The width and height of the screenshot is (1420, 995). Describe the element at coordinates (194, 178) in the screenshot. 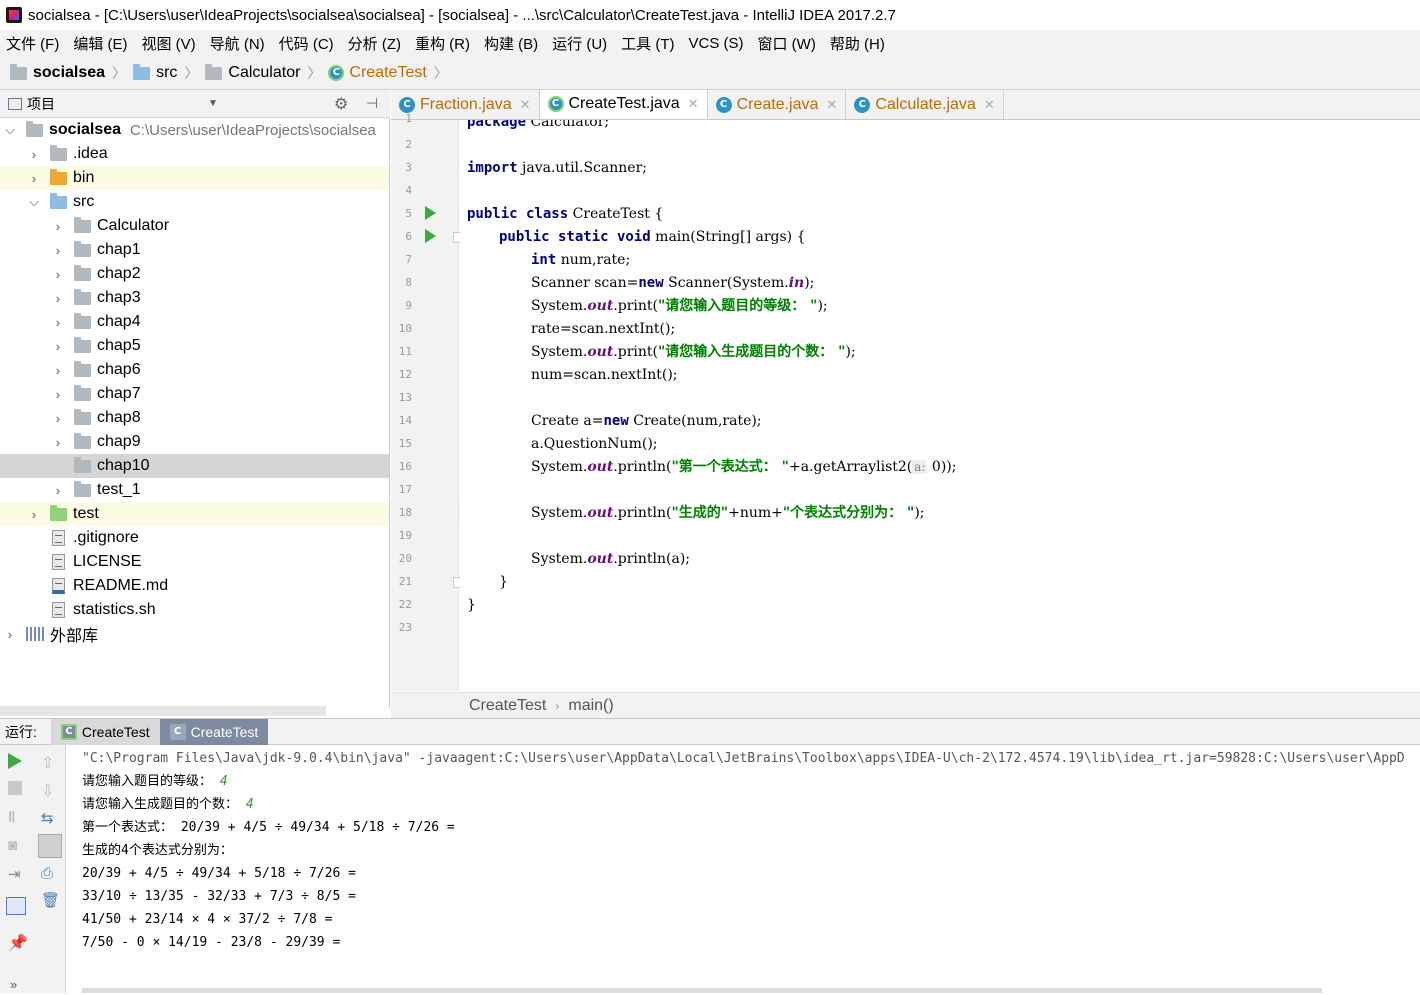

I see `tree-item-bin: › bin` at that location.